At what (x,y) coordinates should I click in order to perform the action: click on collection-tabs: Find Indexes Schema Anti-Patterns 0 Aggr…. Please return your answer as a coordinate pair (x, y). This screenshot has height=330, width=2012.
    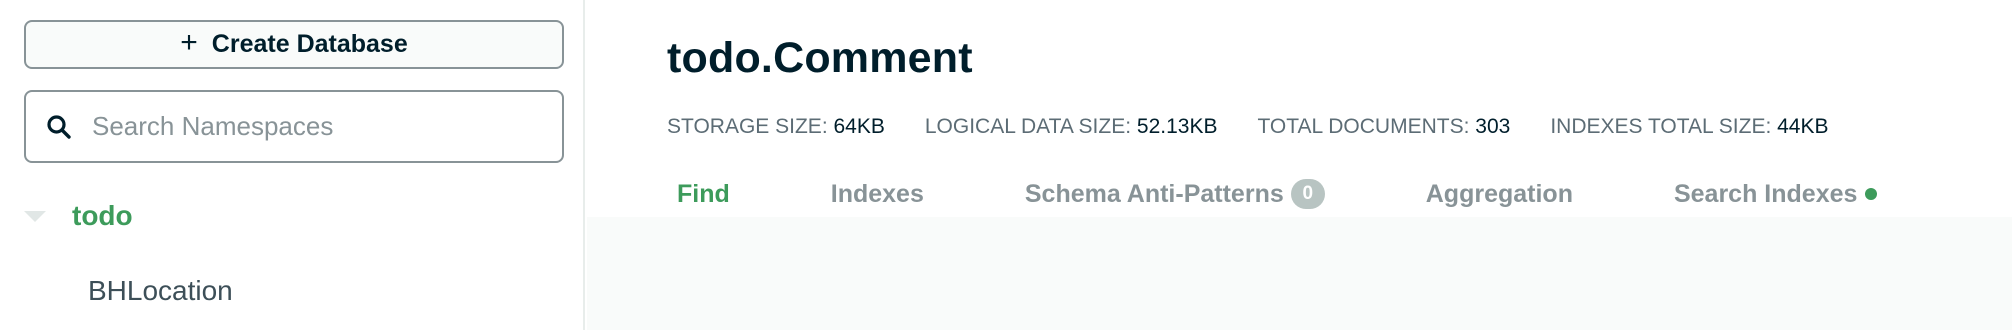
    Looking at the image, I should click on (1272, 194).